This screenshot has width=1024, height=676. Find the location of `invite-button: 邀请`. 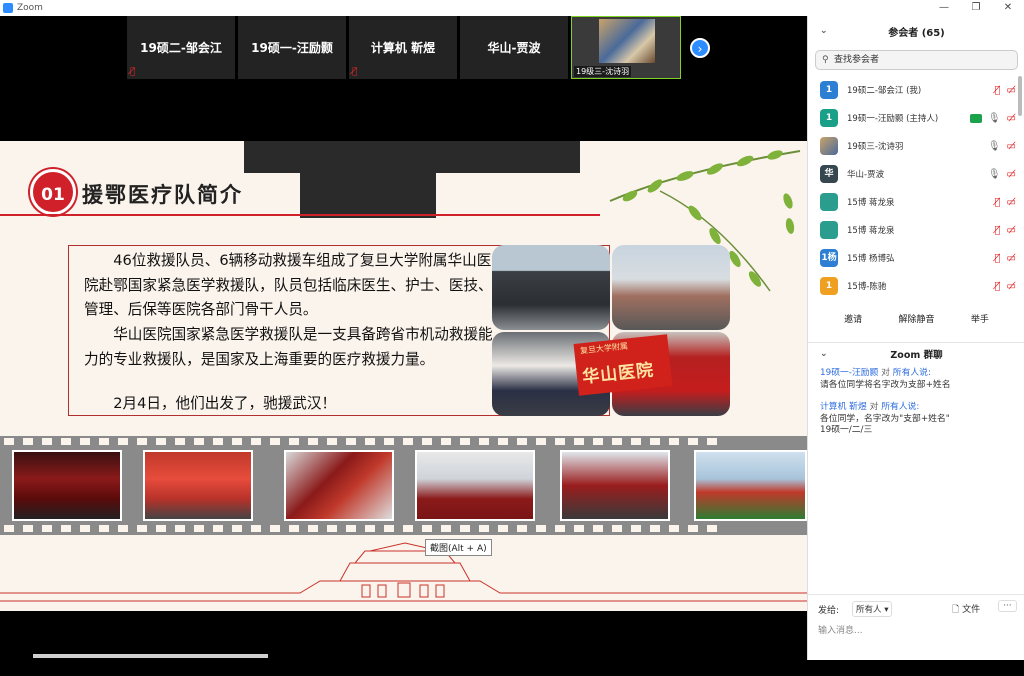

invite-button: 邀请 is located at coordinates (853, 318).